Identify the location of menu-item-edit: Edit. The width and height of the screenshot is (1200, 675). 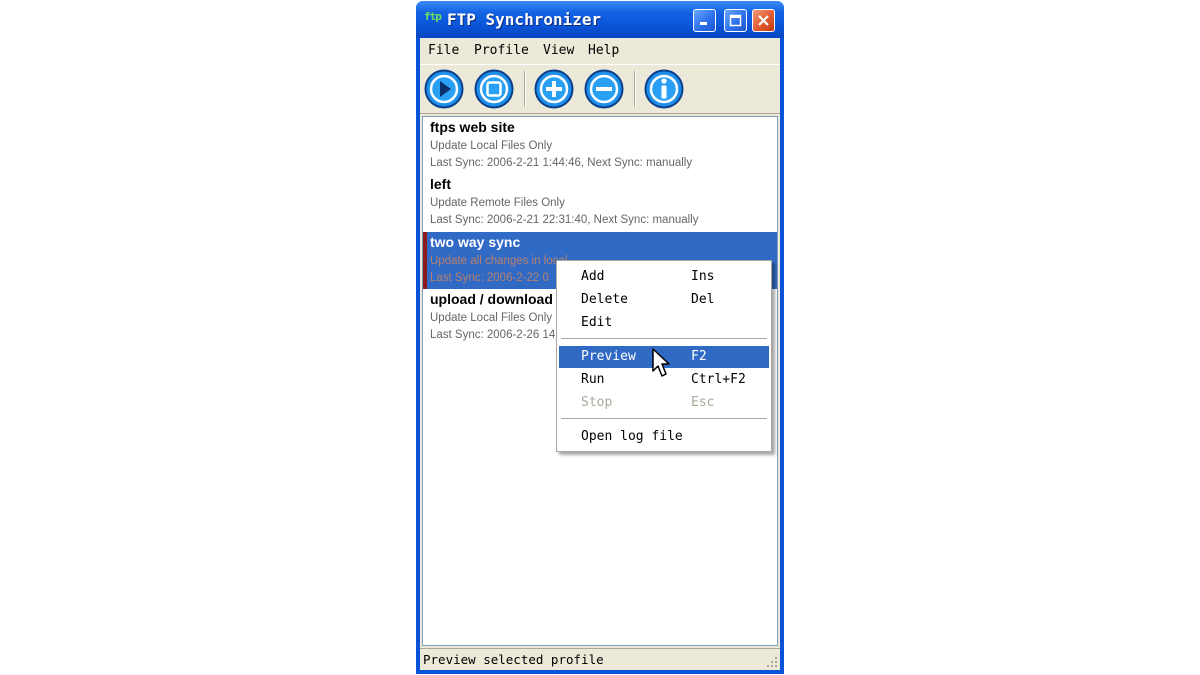
(664, 323).